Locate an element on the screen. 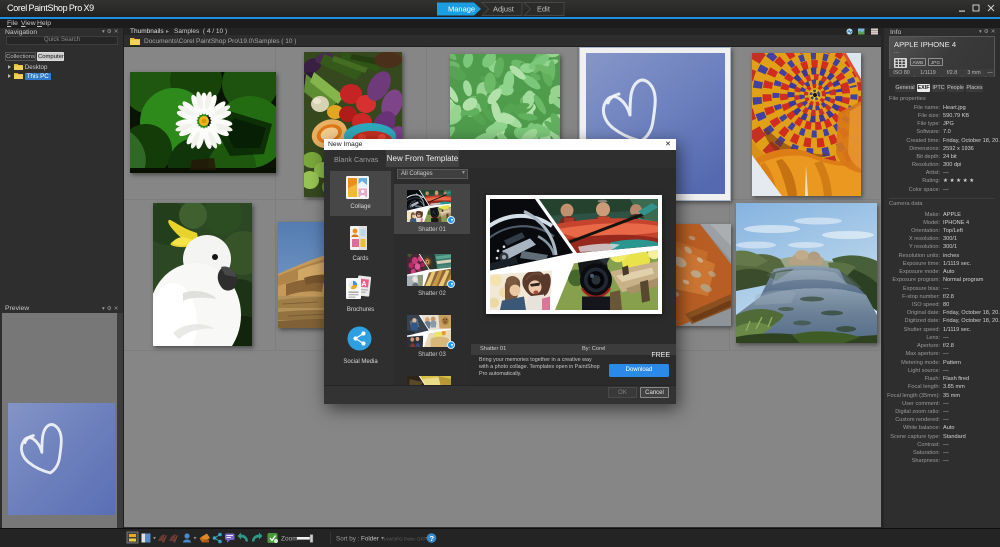  svg-text: Sort by : is located at coordinates (348, 539).